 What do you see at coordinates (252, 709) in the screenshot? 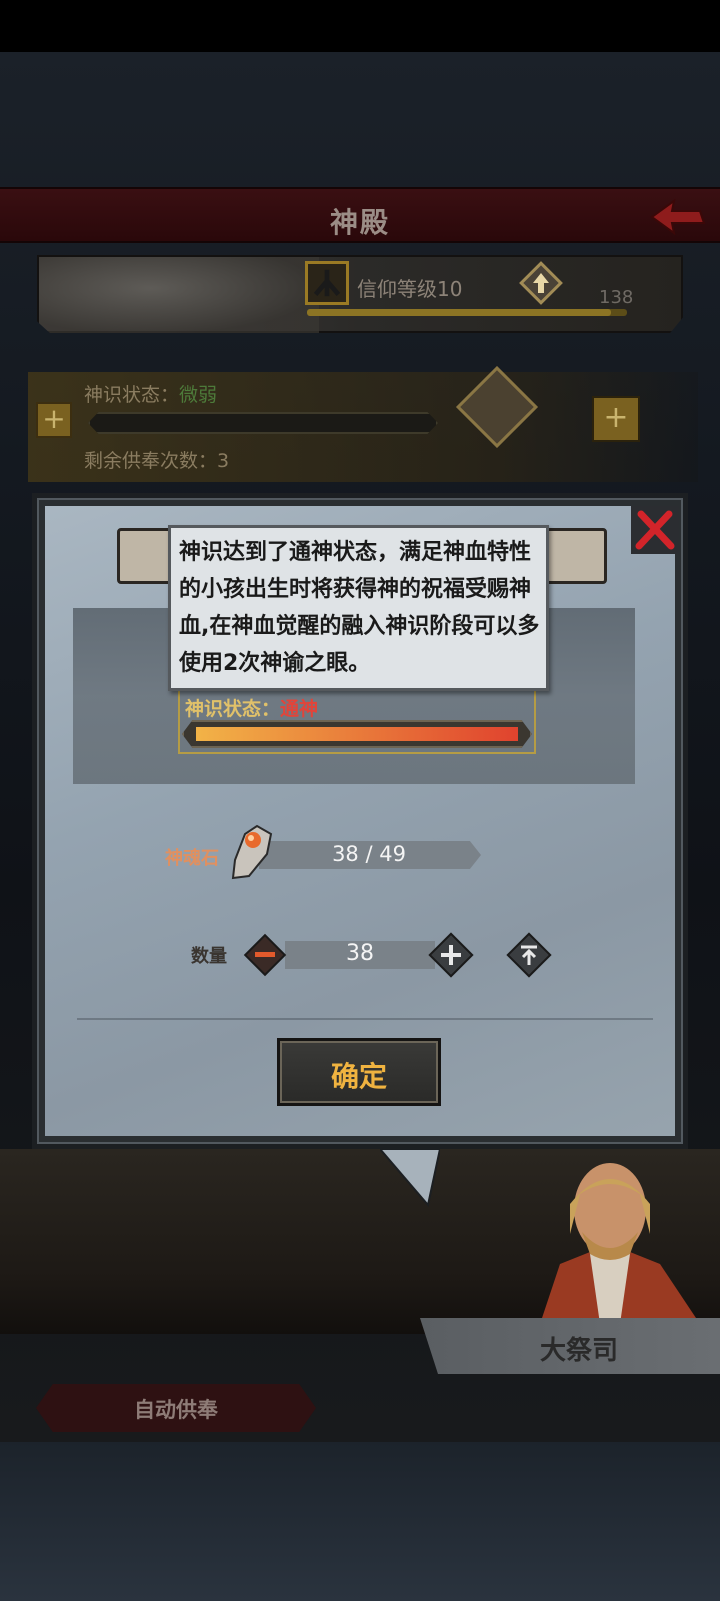
I see `state-label: 神识状态：通神` at bounding box center [252, 709].